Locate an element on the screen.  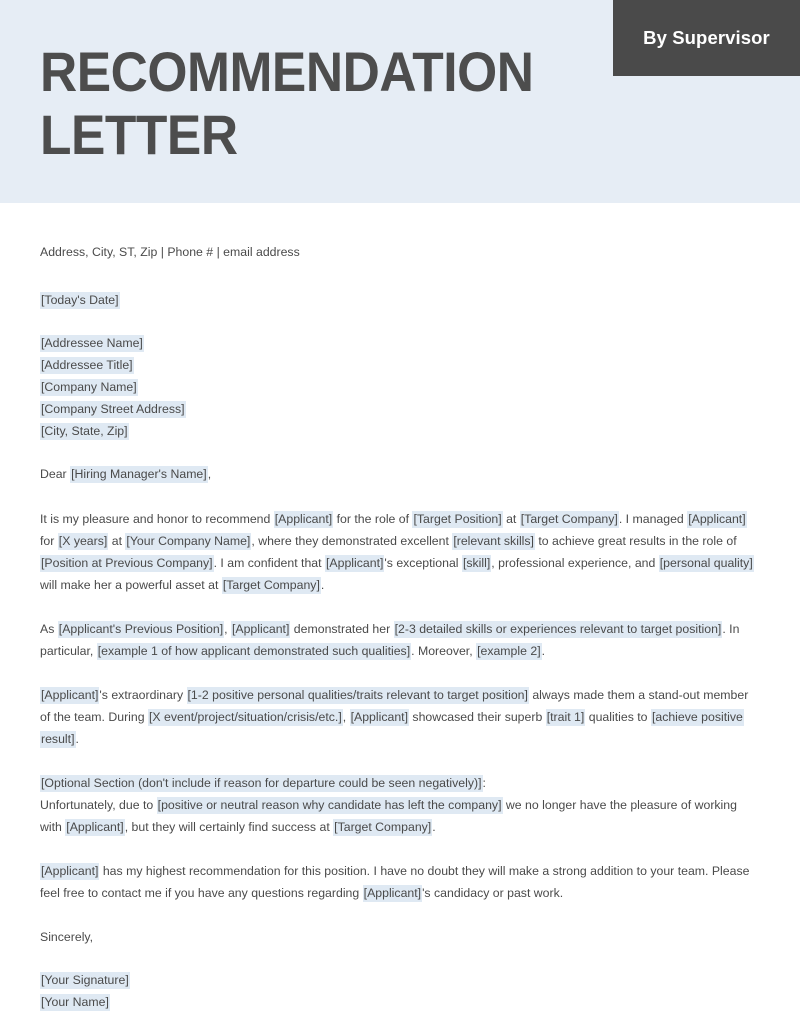
p1-text-3: at is located at coordinates (511, 519).